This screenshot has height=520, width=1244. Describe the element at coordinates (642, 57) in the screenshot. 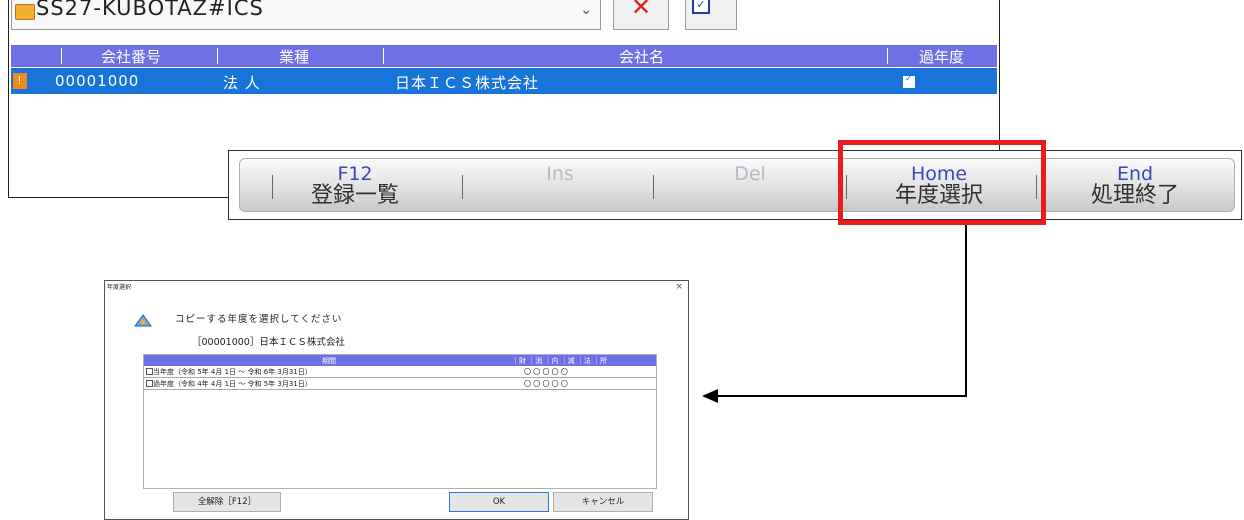

I see `column-header-company: 会社名` at that location.